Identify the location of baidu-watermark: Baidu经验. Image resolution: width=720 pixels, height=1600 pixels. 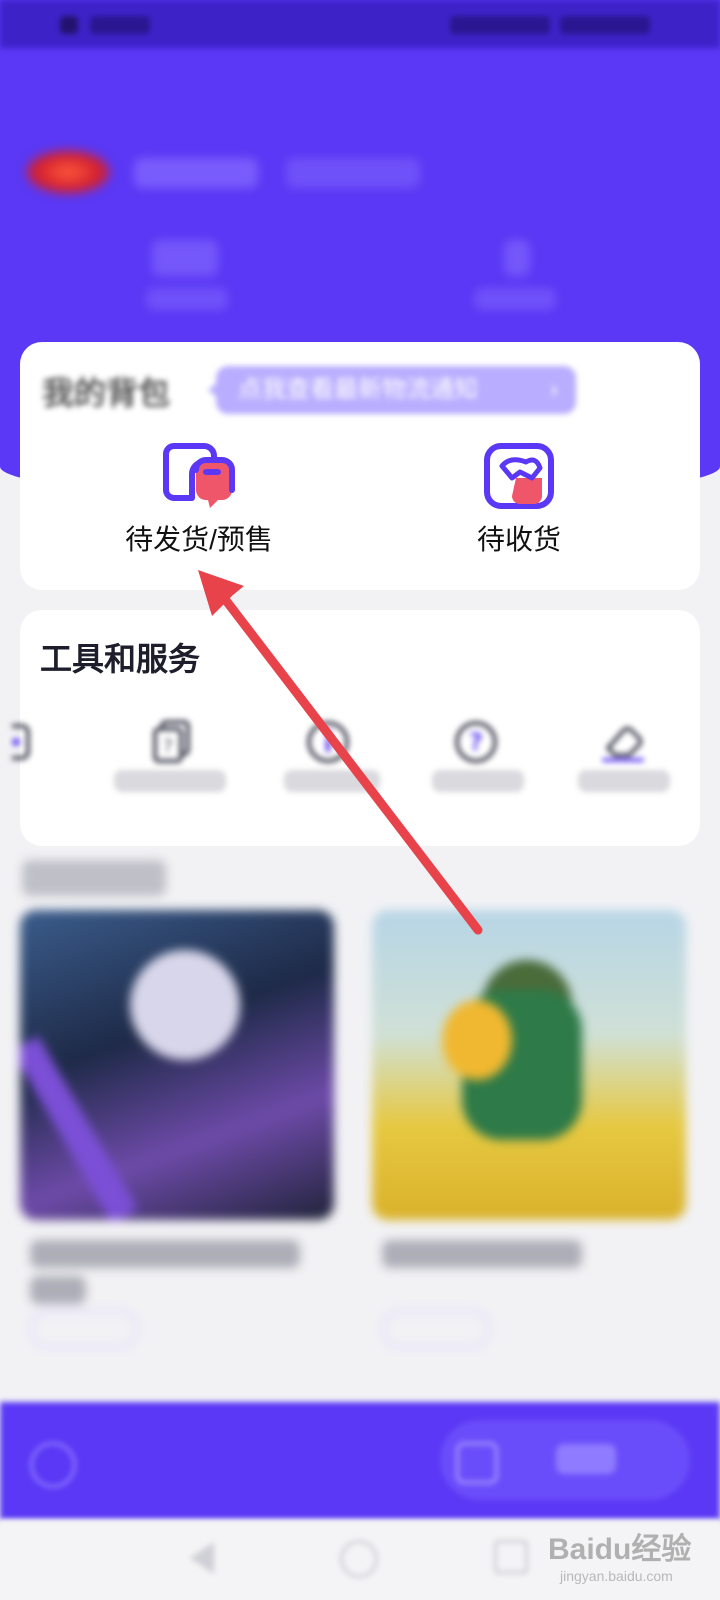
(620, 1549).